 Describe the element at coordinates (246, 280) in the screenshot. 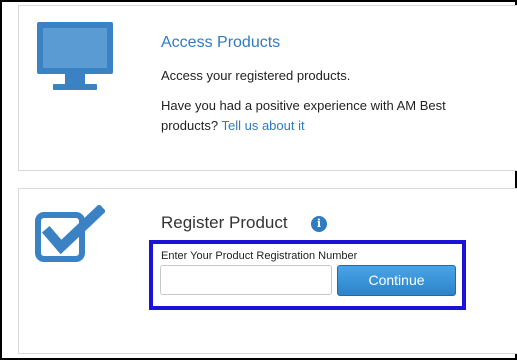

I see `registration-number-input` at that location.